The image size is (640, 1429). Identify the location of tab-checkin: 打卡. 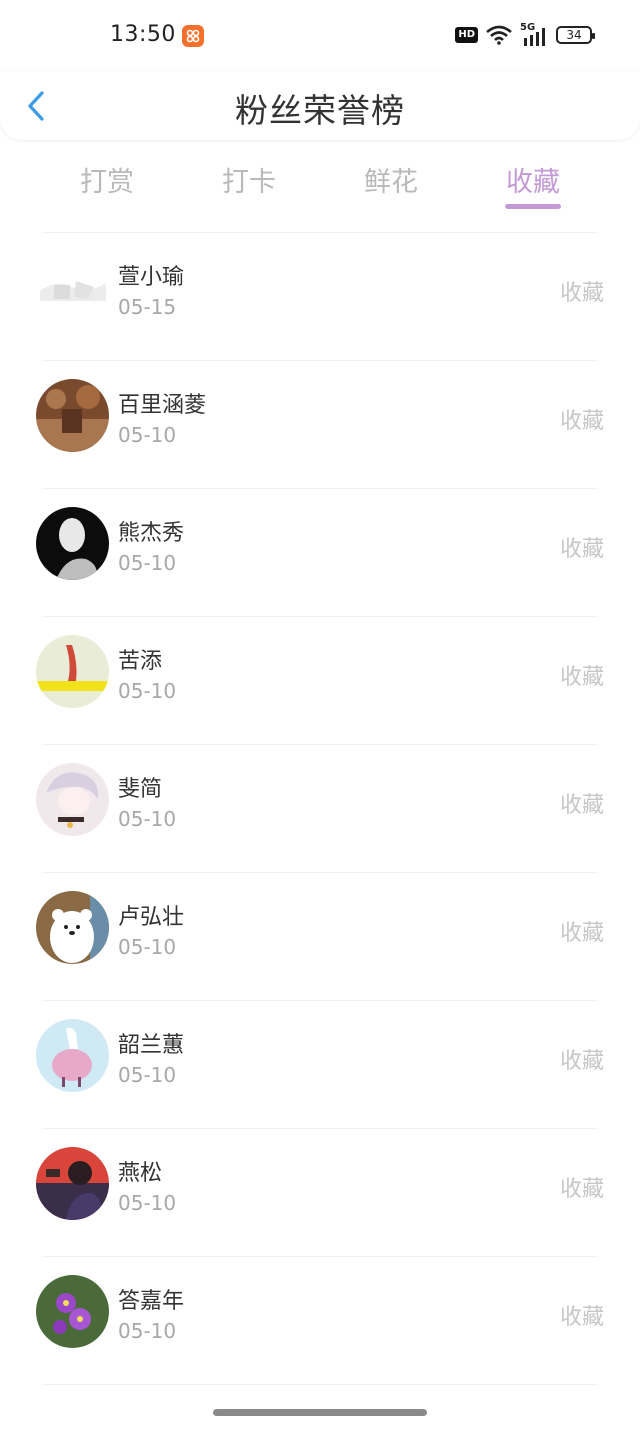
(249, 179).